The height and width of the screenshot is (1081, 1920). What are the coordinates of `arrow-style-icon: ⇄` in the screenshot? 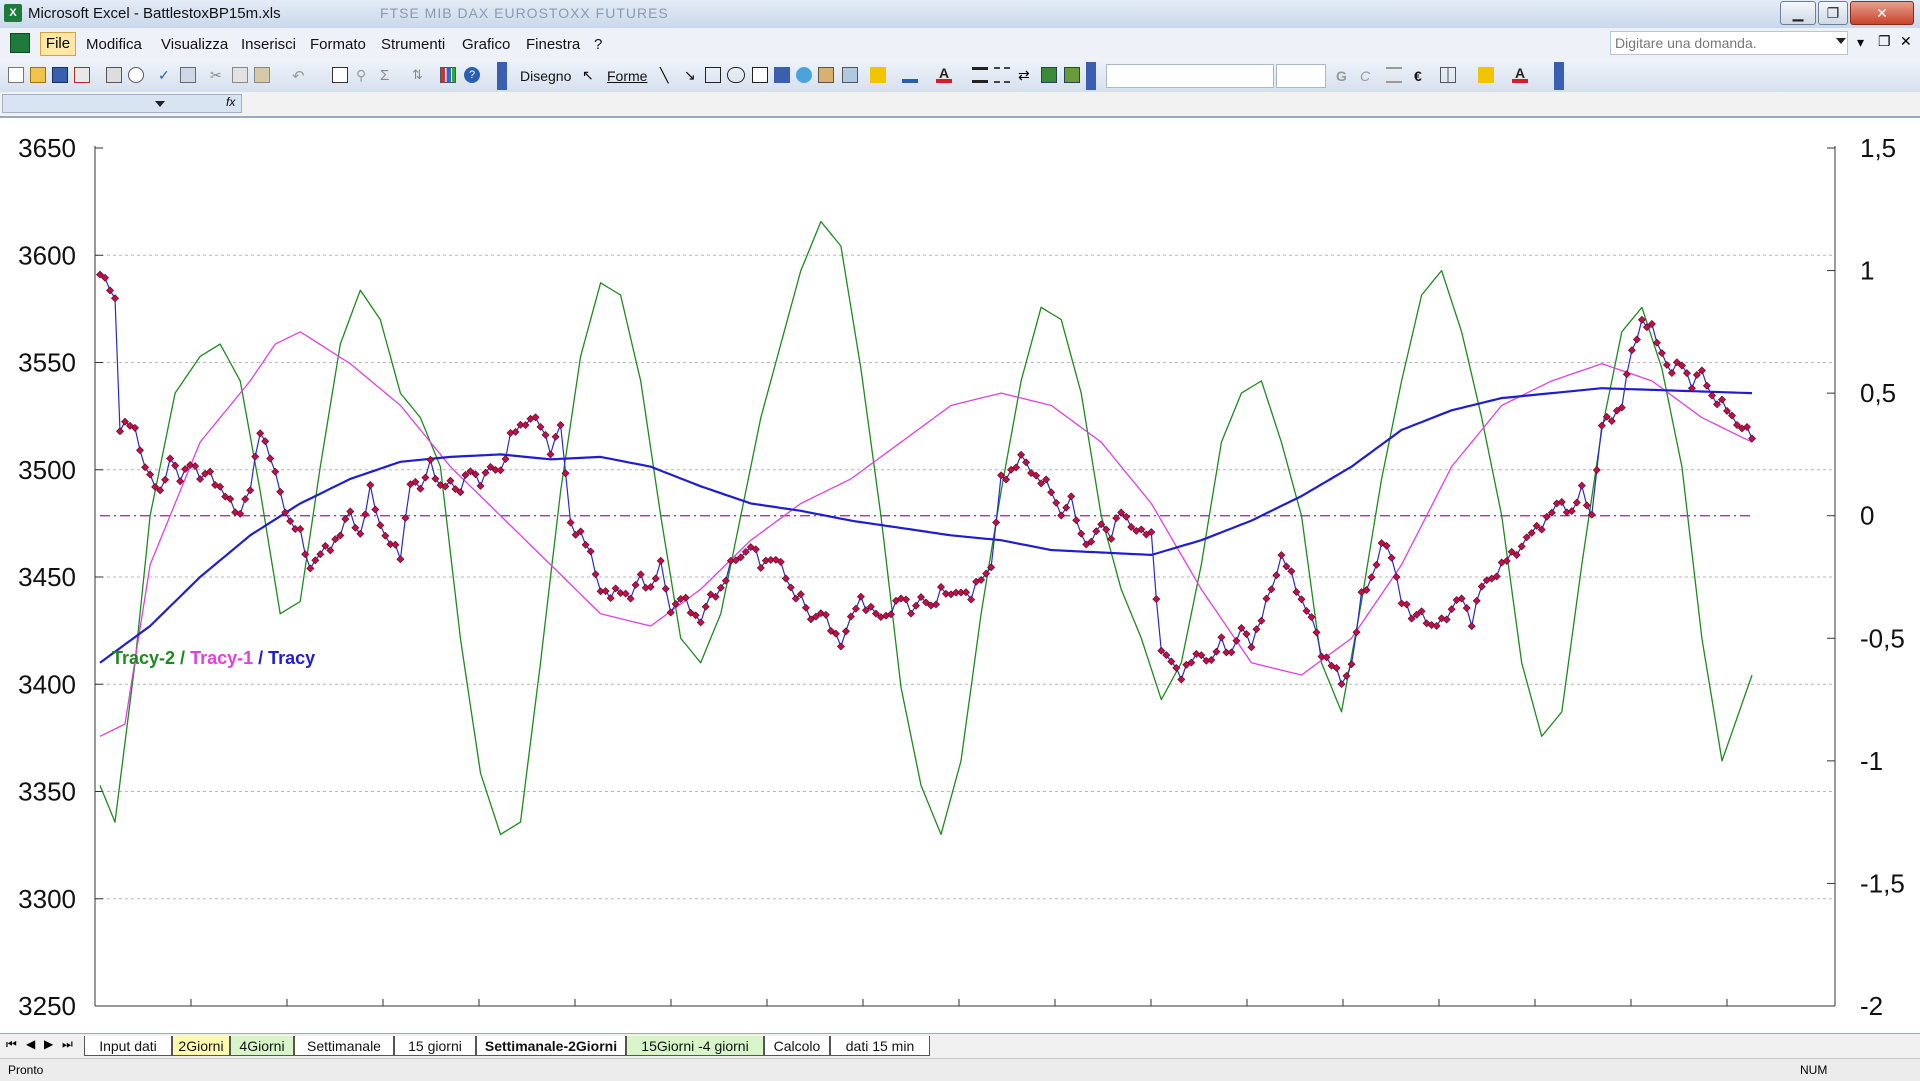 It's located at (1026, 75).